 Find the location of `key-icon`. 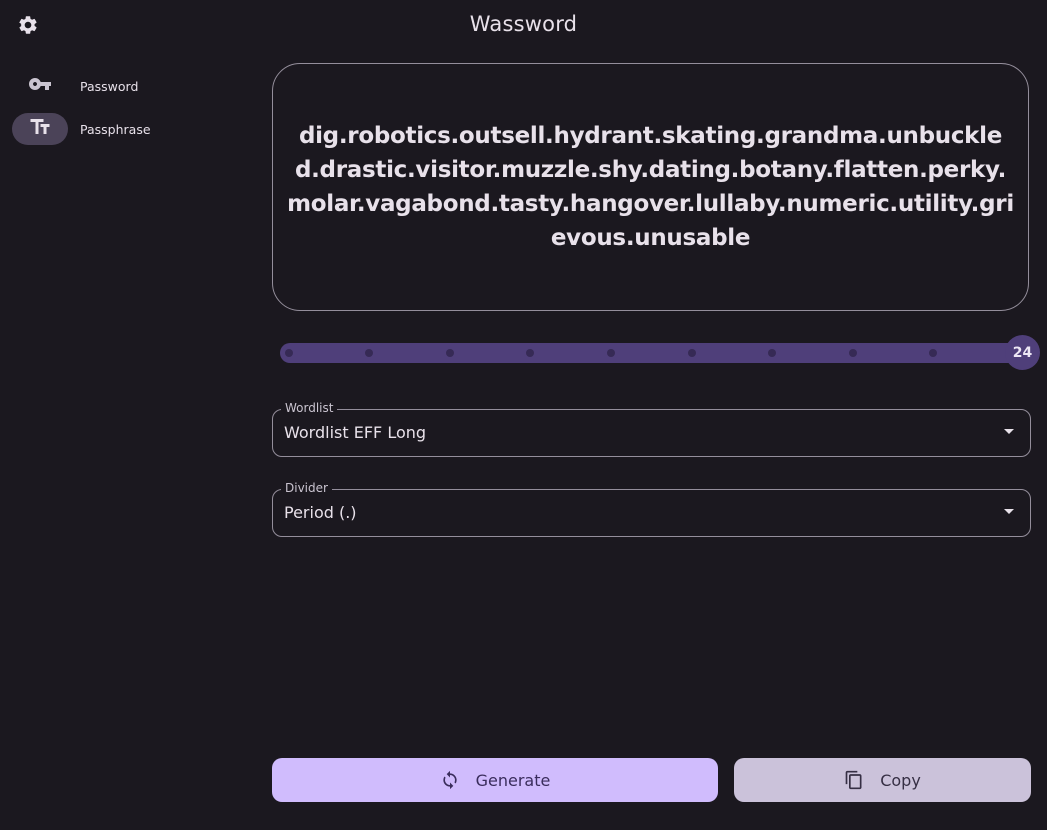

key-icon is located at coordinates (40, 86).